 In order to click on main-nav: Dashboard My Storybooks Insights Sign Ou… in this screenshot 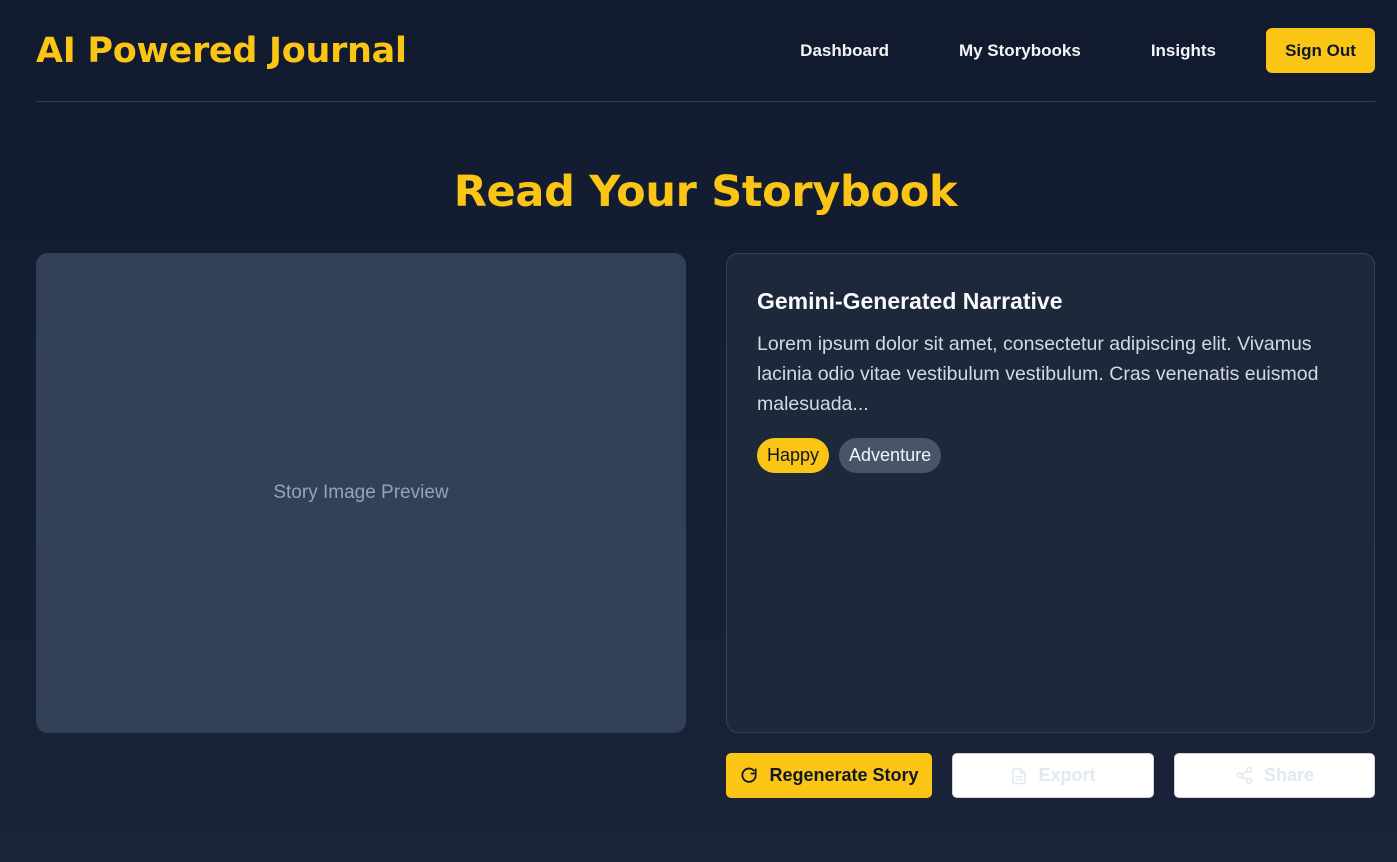, I will do `click(1087, 50)`.